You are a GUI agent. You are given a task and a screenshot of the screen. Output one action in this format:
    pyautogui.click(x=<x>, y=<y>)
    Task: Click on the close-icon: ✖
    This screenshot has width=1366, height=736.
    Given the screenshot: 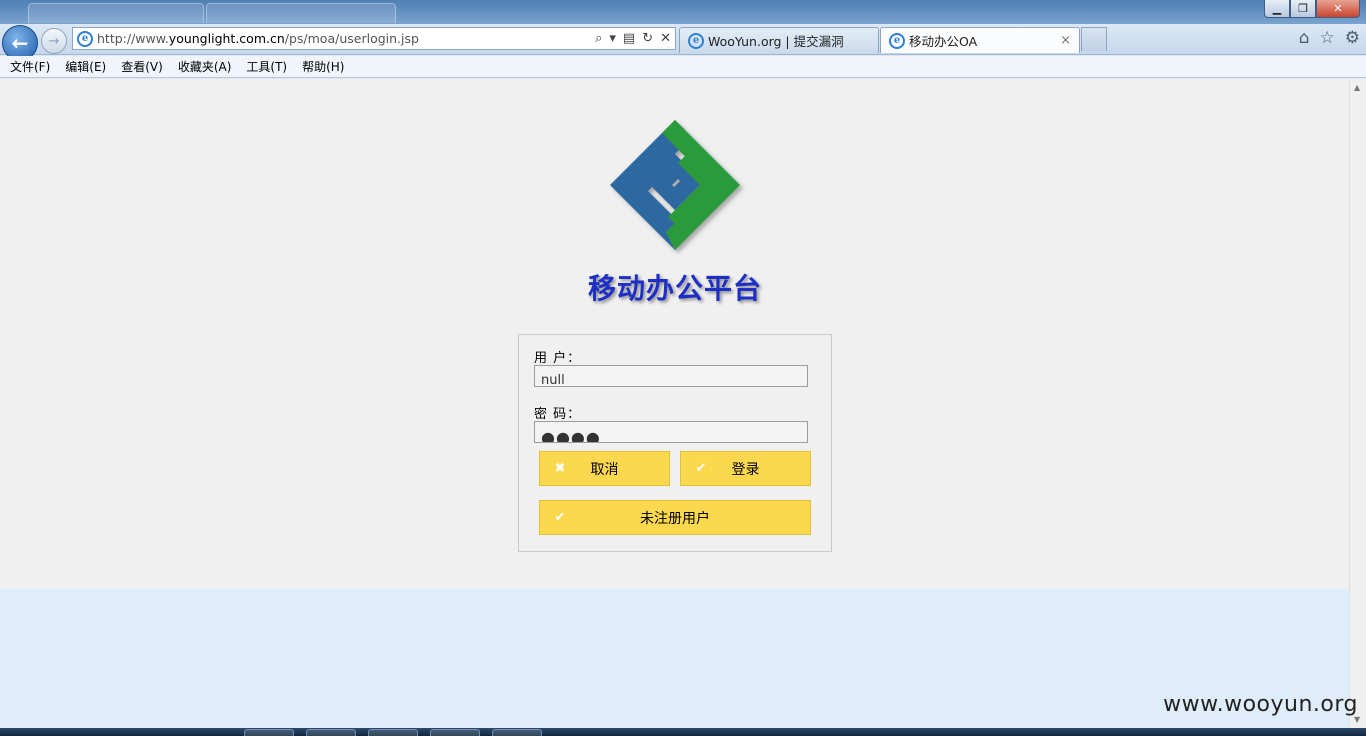 What is the action you would take?
    pyautogui.click(x=560, y=468)
    